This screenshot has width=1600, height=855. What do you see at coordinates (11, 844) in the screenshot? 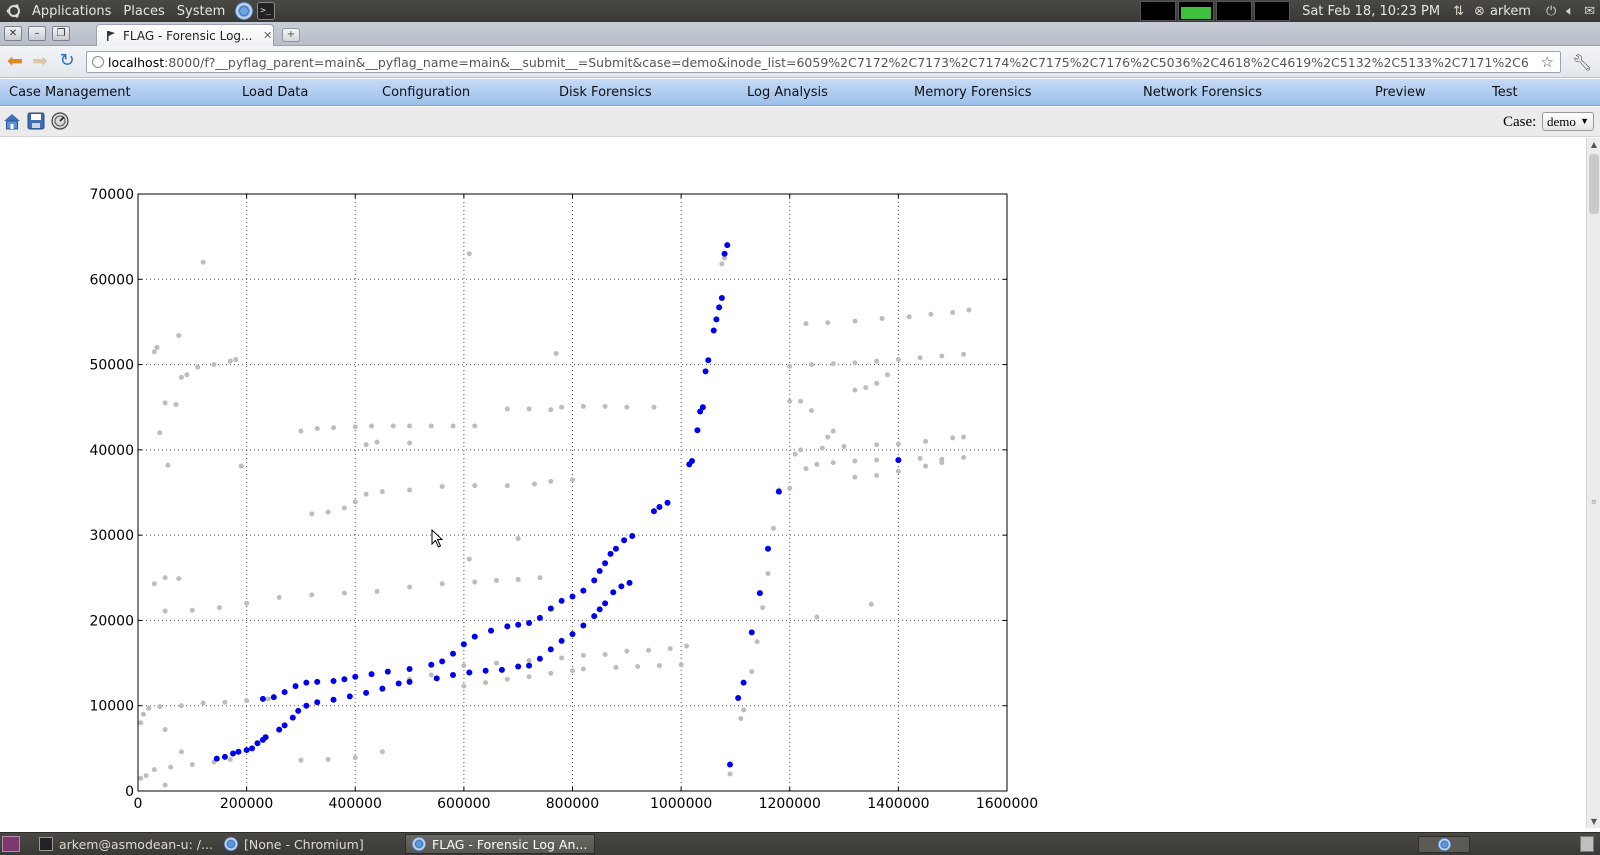
I see `show-desktop-icon` at bounding box center [11, 844].